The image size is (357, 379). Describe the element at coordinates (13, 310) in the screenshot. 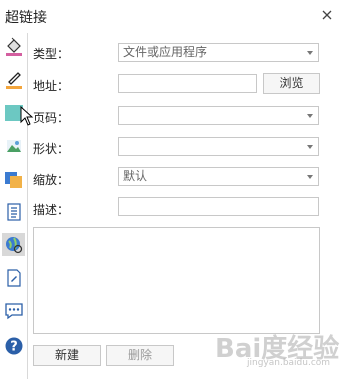

I see `comment-icon` at that location.